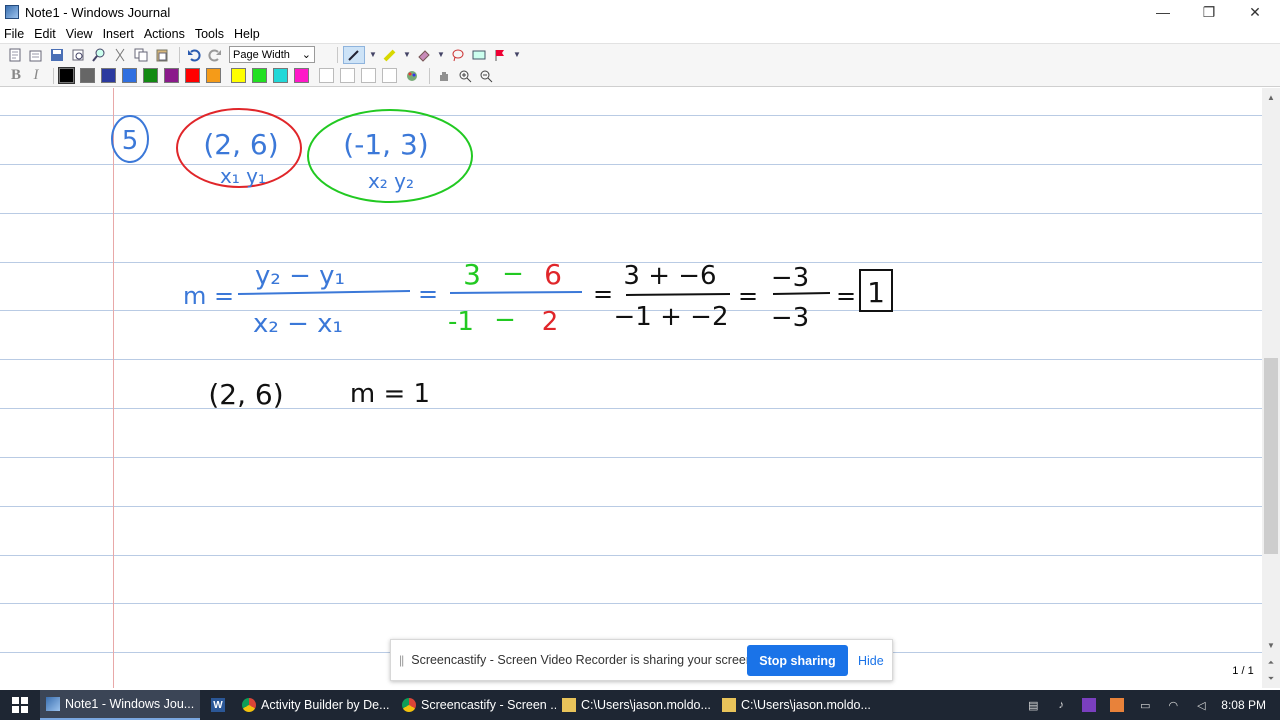 The image size is (1280, 720). What do you see at coordinates (1243, 705) in the screenshot?
I see `clock: 8:08 PM` at bounding box center [1243, 705].